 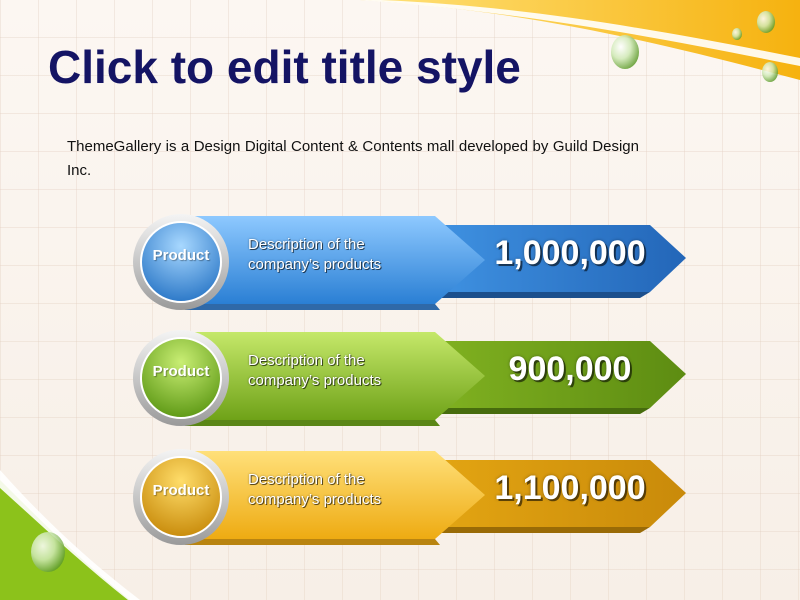 What do you see at coordinates (284, 67) in the screenshot?
I see `page-title: Click to edit title style` at bounding box center [284, 67].